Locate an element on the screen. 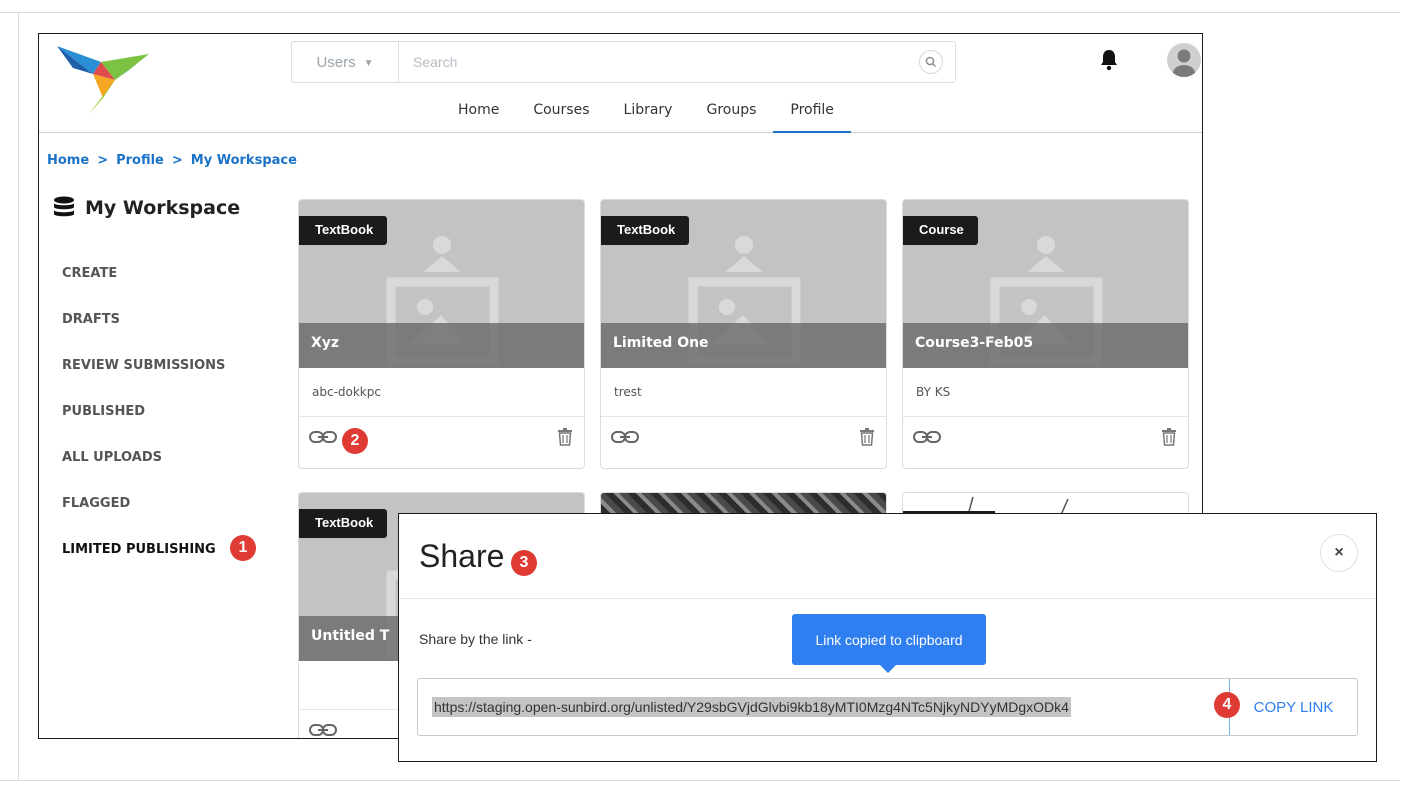 This screenshot has height=812, width=1428. breadcrumb-home: Home is located at coordinates (68, 160).